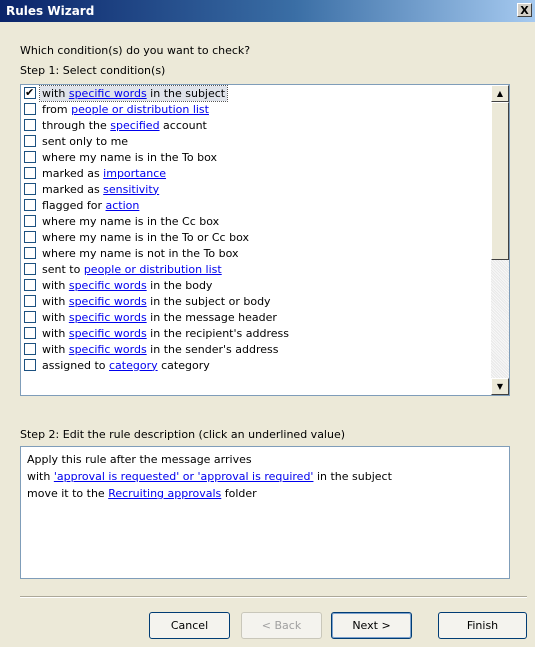 This screenshot has height=647, width=535. Describe the element at coordinates (256, 189) in the screenshot. I see `condition-item: marked as sensitivity` at that location.